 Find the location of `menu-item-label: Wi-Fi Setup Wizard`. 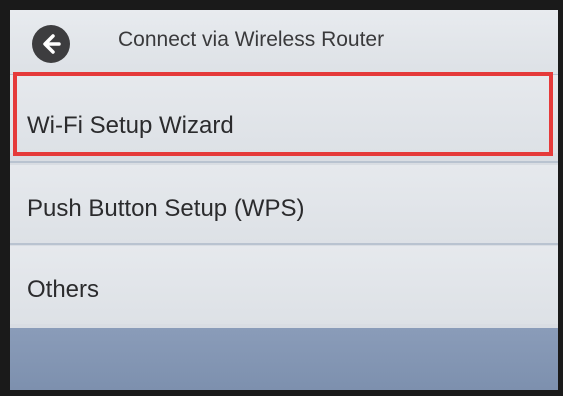

menu-item-label: Wi-Fi Setup Wizard is located at coordinates (130, 125).